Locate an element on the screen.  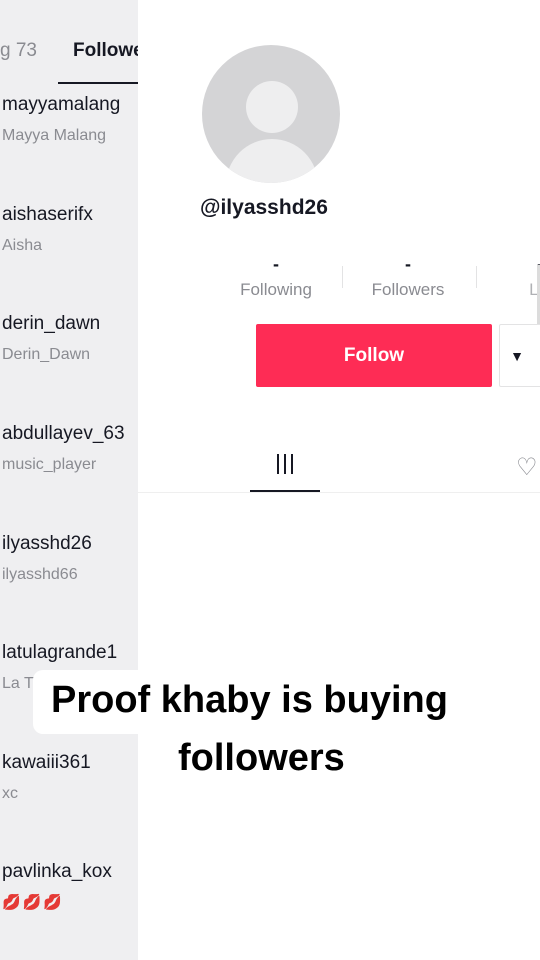
stat-following: - Following is located at coordinates (276, 277).